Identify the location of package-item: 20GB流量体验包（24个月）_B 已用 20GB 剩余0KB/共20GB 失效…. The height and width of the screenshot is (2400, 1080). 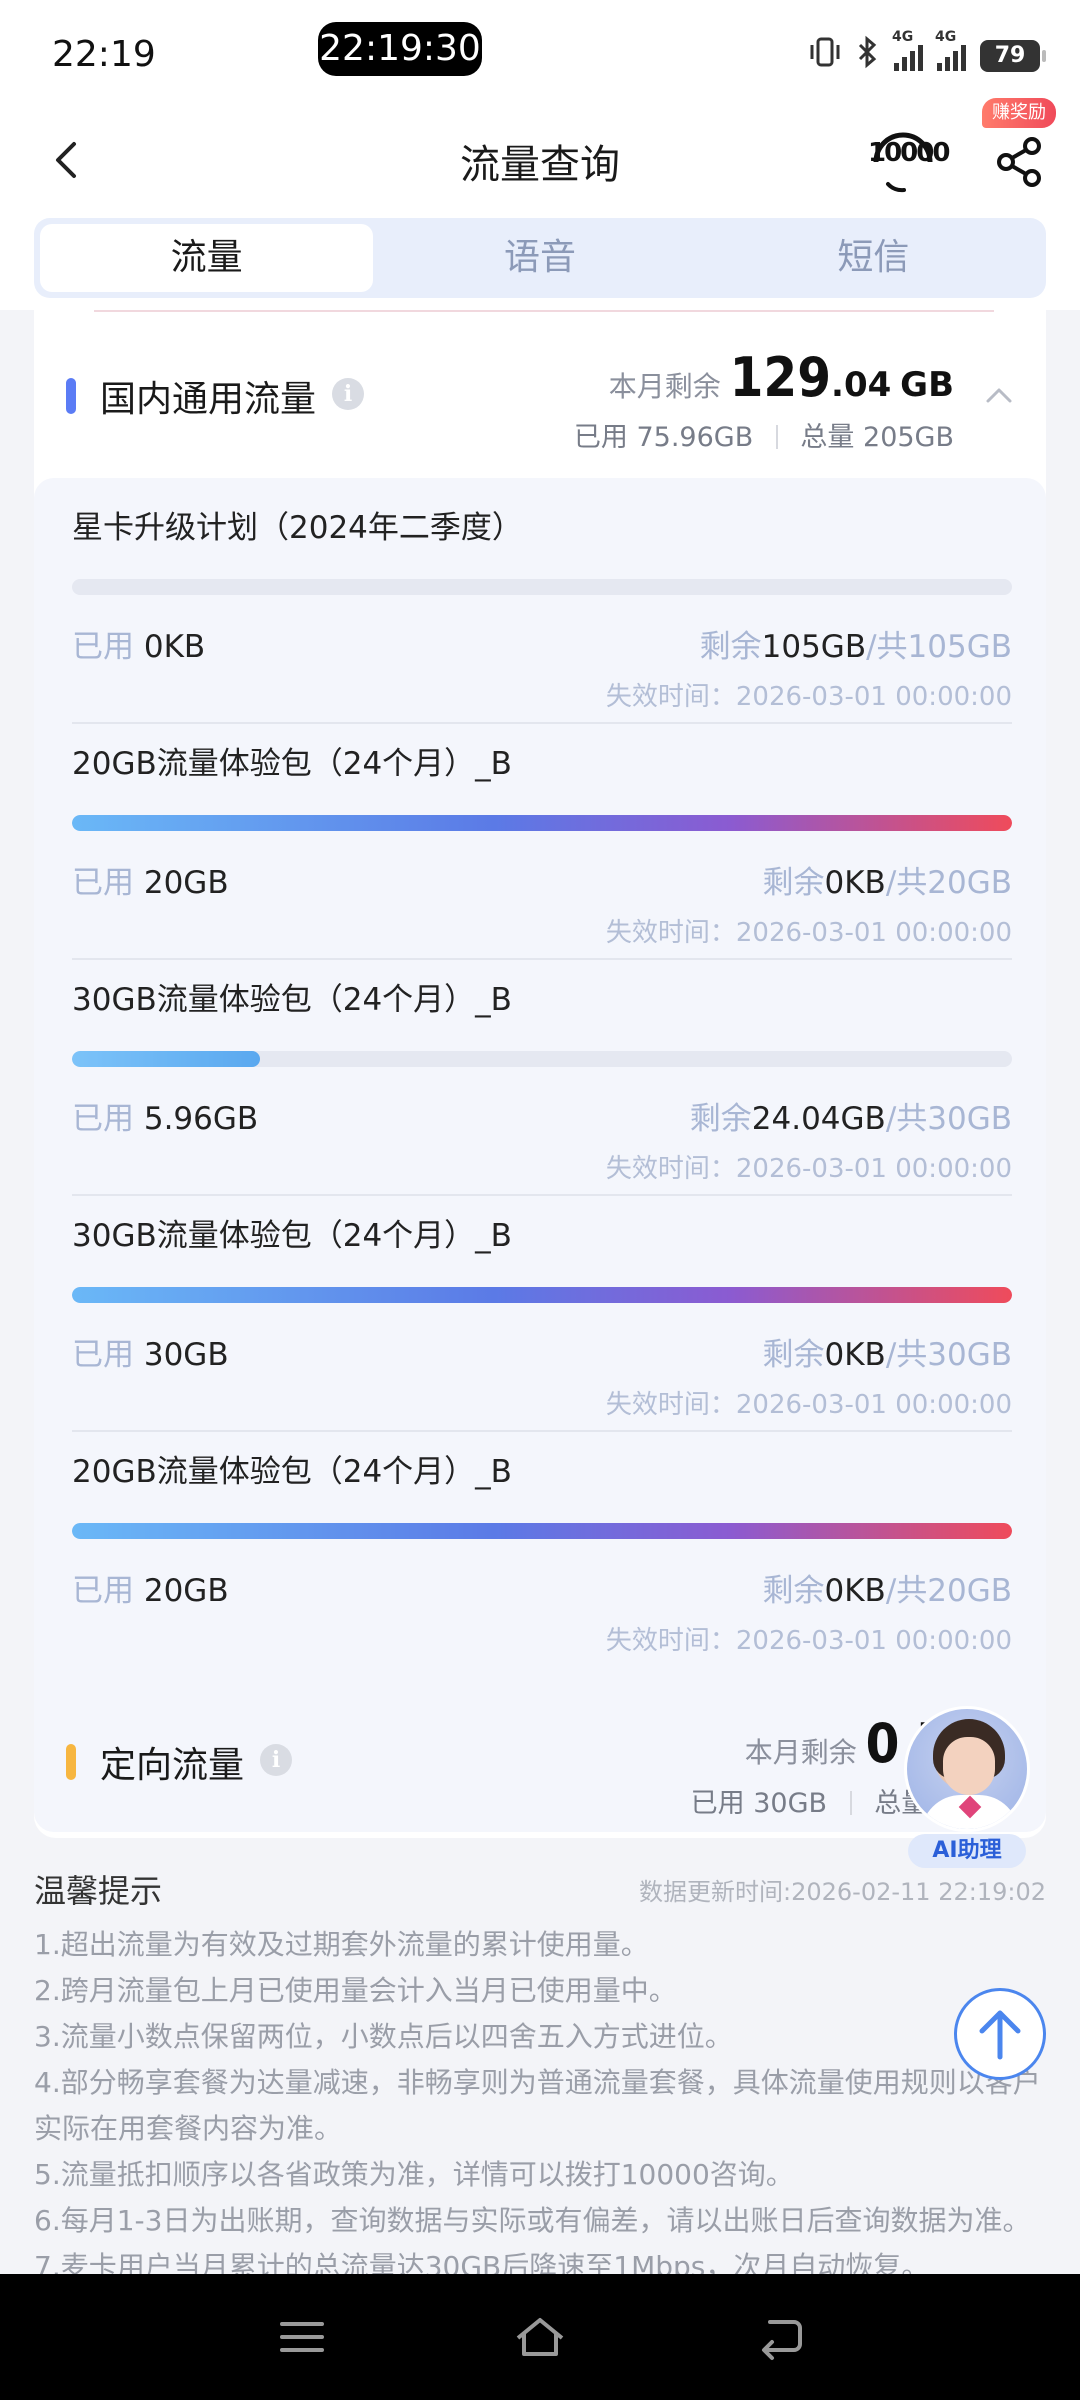
(542, 1551).